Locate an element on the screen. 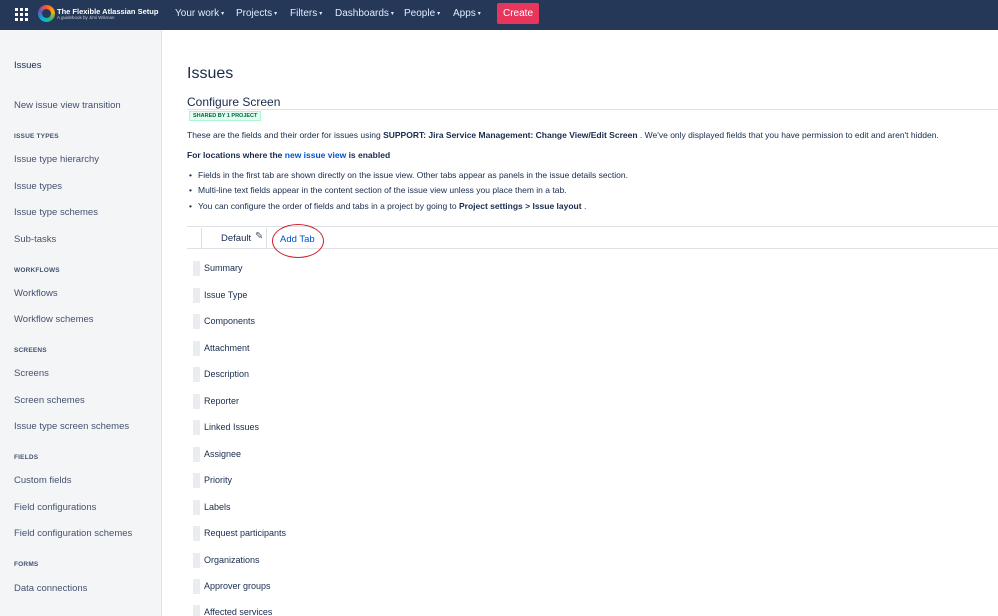  nav-filters: Filters ▾ is located at coordinates (306, 13).